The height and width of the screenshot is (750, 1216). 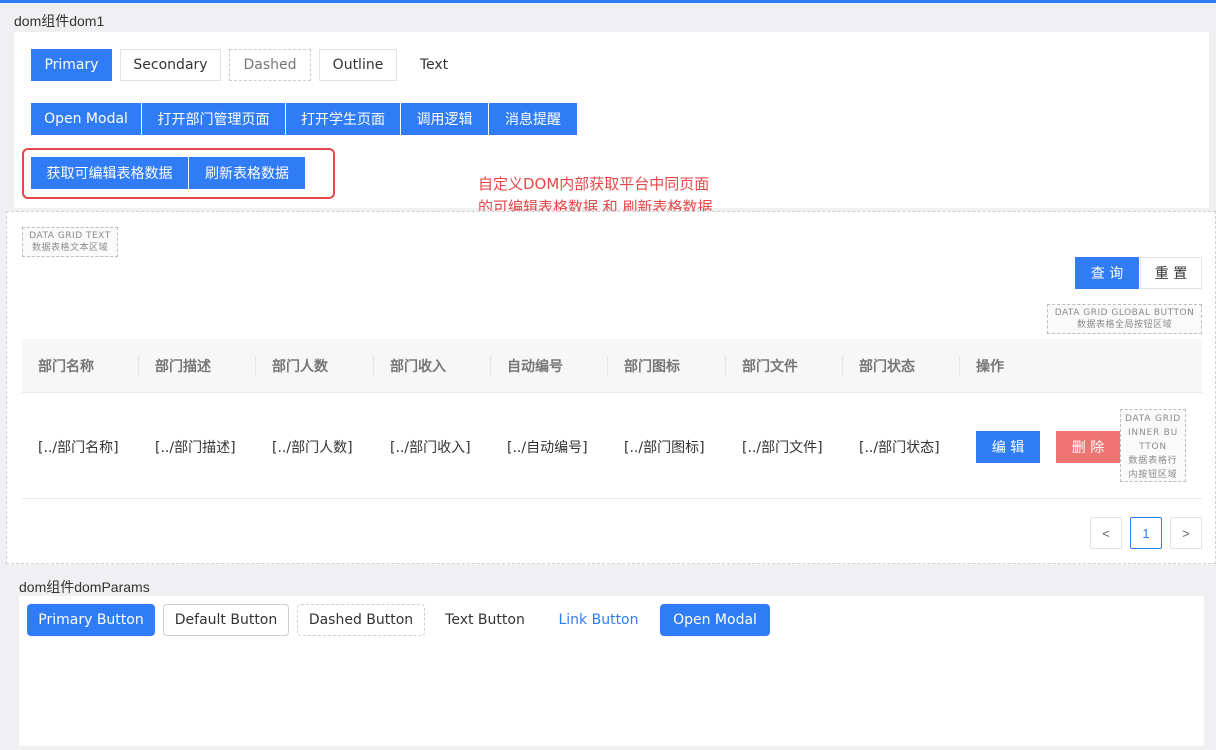 What do you see at coordinates (84, 587) in the screenshot?
I see `section2-title: dom组件domParams` at bounding box center [84, 587].